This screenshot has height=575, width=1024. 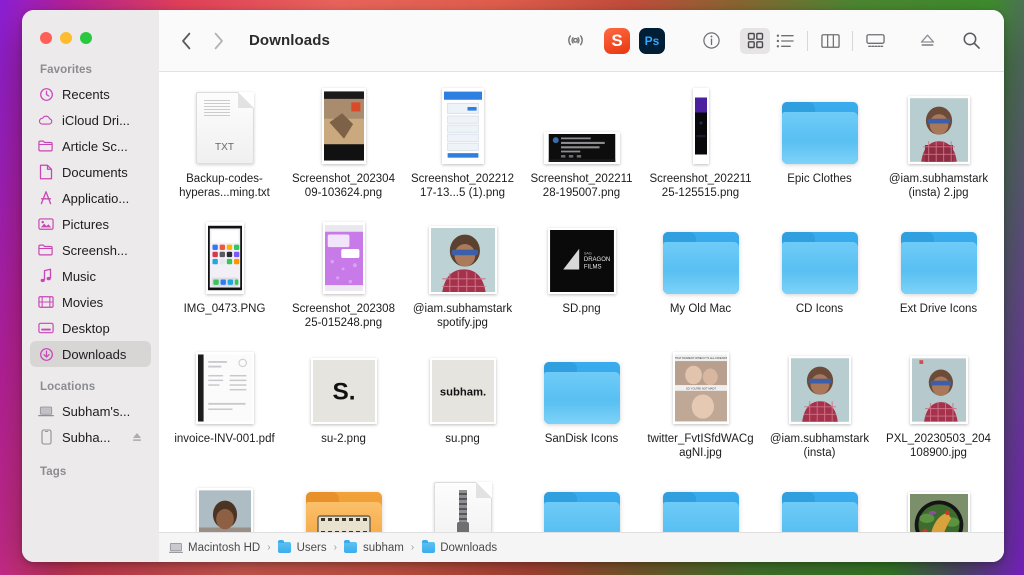 I want to click on file-item: invoice-INV-001.pdf, so click(x=224, y=411).